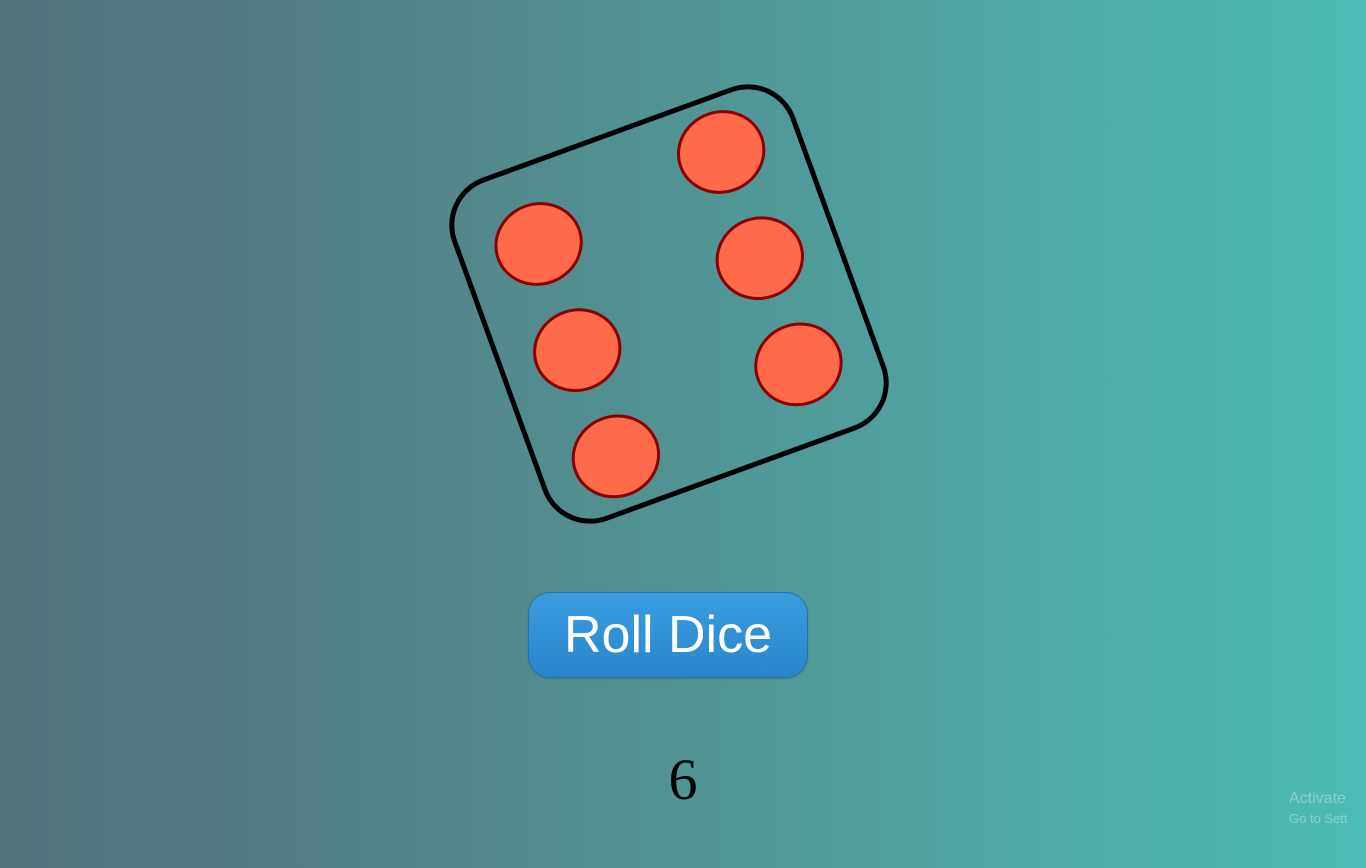 Image resolution: width=1366 pixels, height=868 pixels. Describe the element at coordinates (683, 779) in the screenshot. I see `roll-result: 6` at that location.